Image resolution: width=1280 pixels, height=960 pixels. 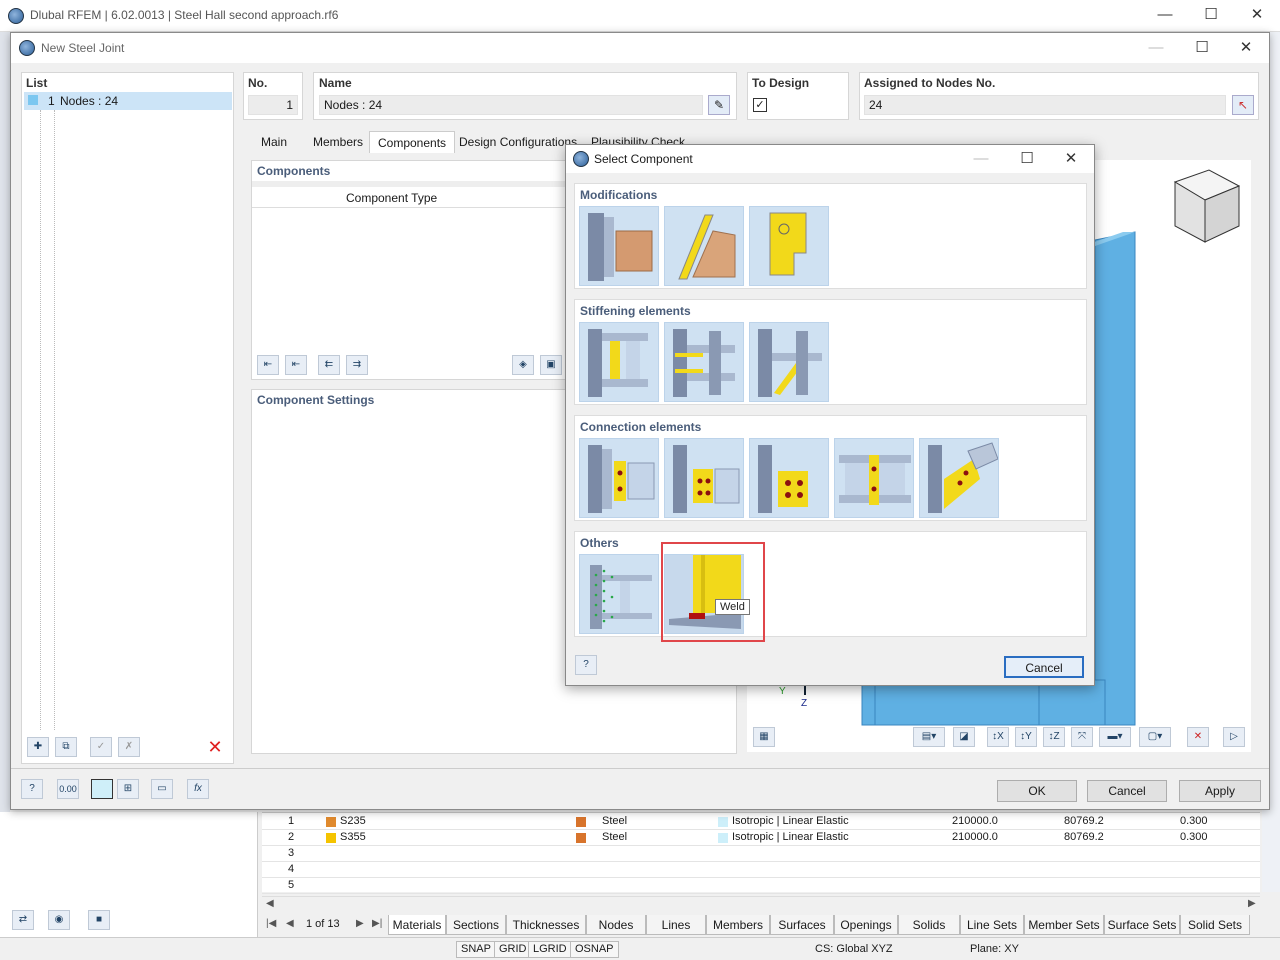 What do you see at coordinates (360, 923) in the screenshot?
I see `next-page-icon: ▶` at bounding box center [360, 923].